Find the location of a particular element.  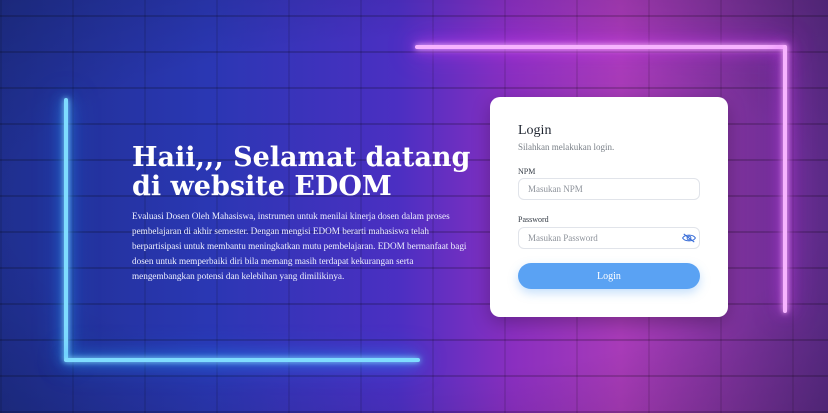

password-input is located at coordinates (609, 238).